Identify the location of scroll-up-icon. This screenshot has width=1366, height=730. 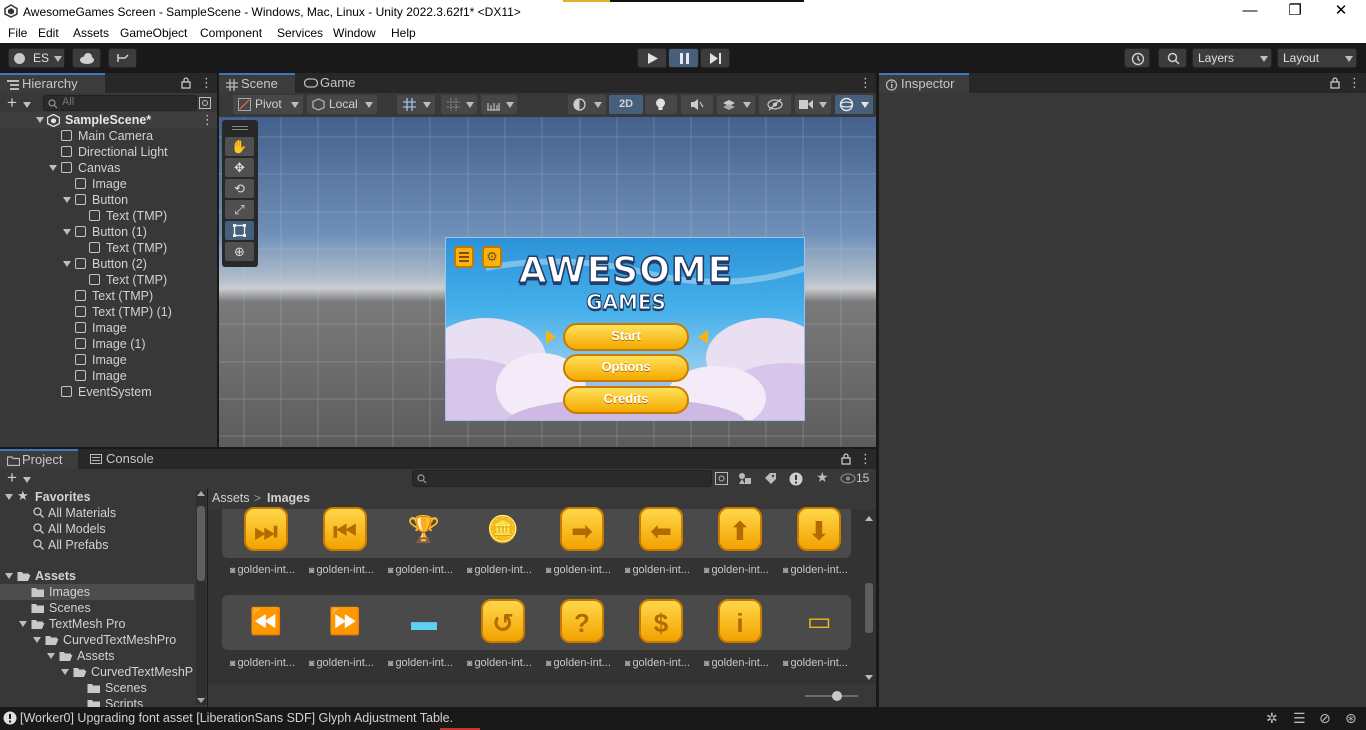
(869, 518).